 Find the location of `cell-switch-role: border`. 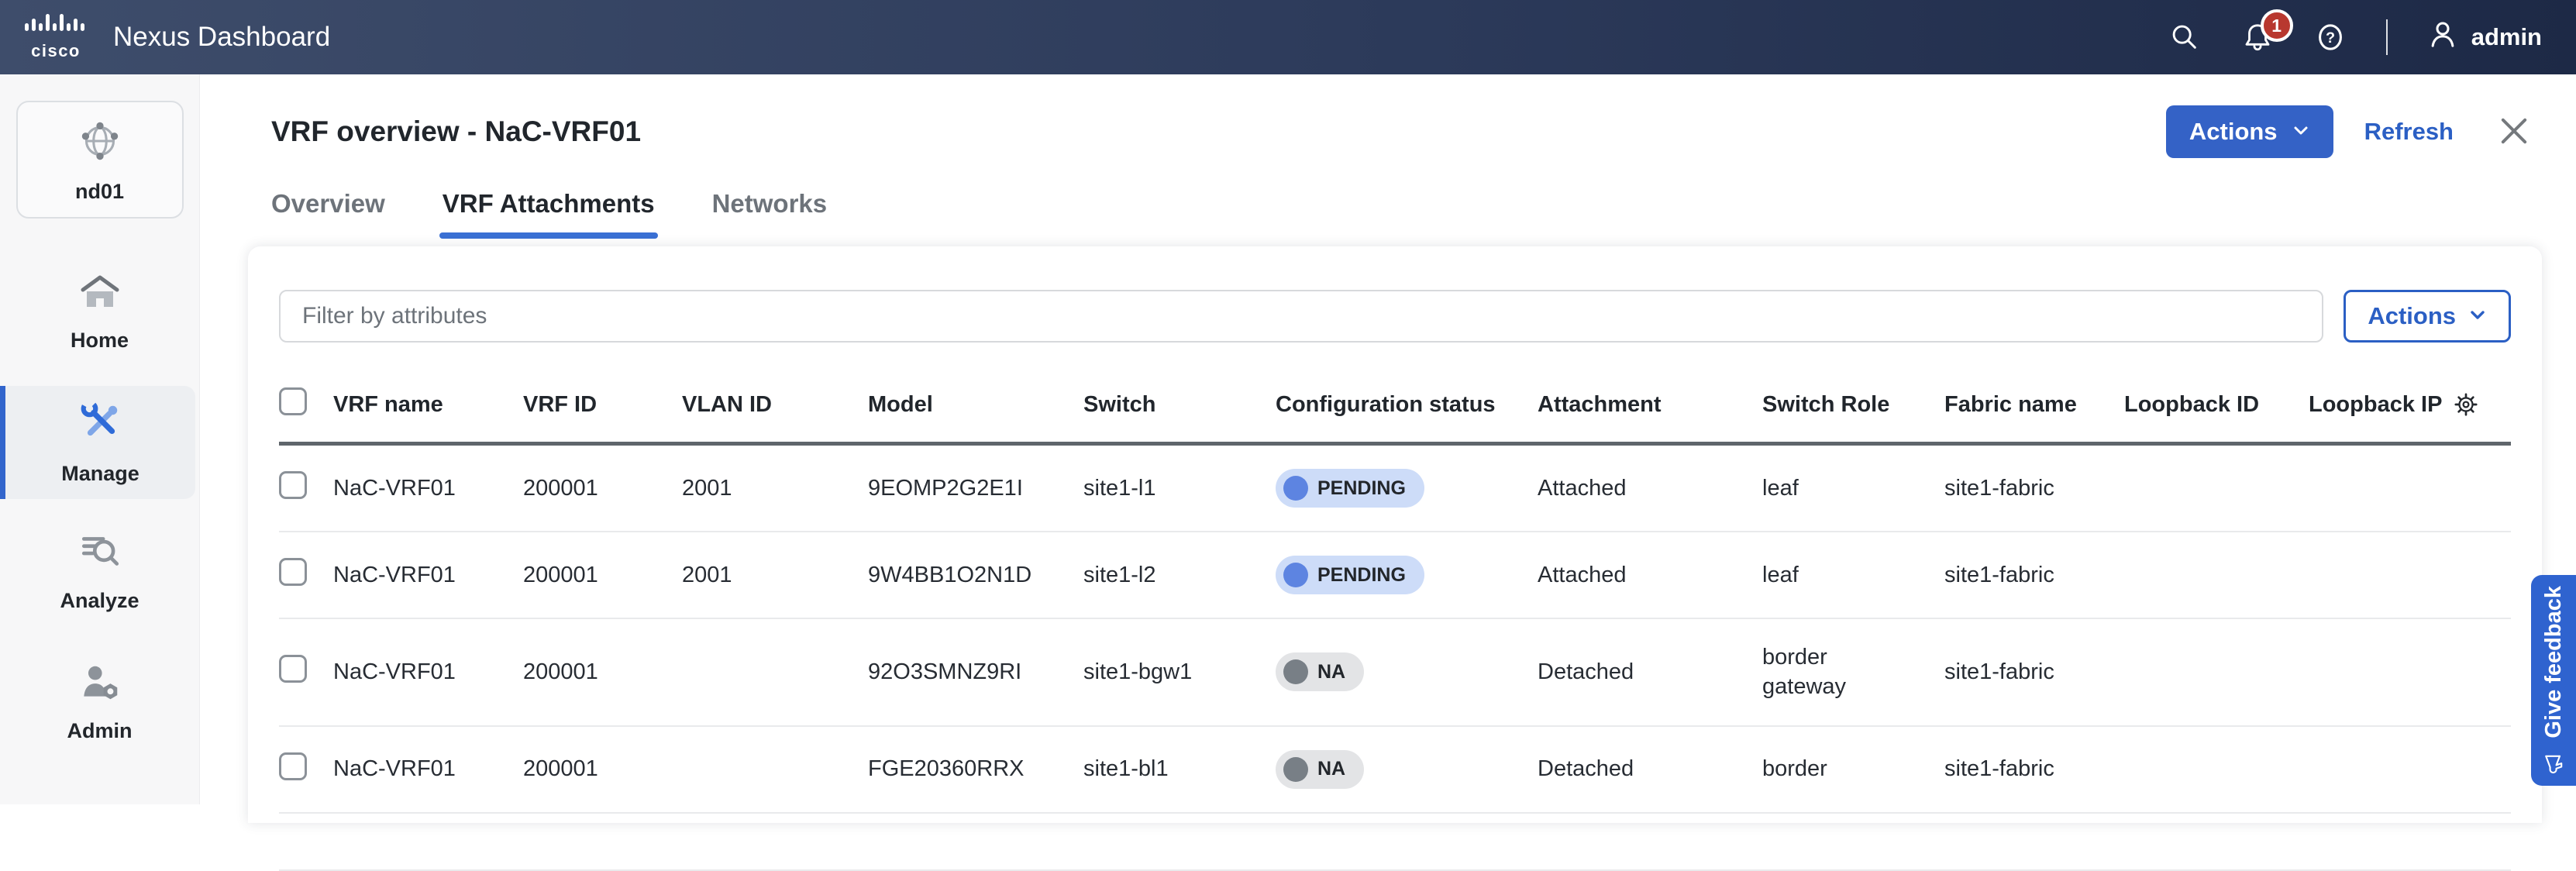

cell-switch-role: border is located at coordinates (1853, 769).